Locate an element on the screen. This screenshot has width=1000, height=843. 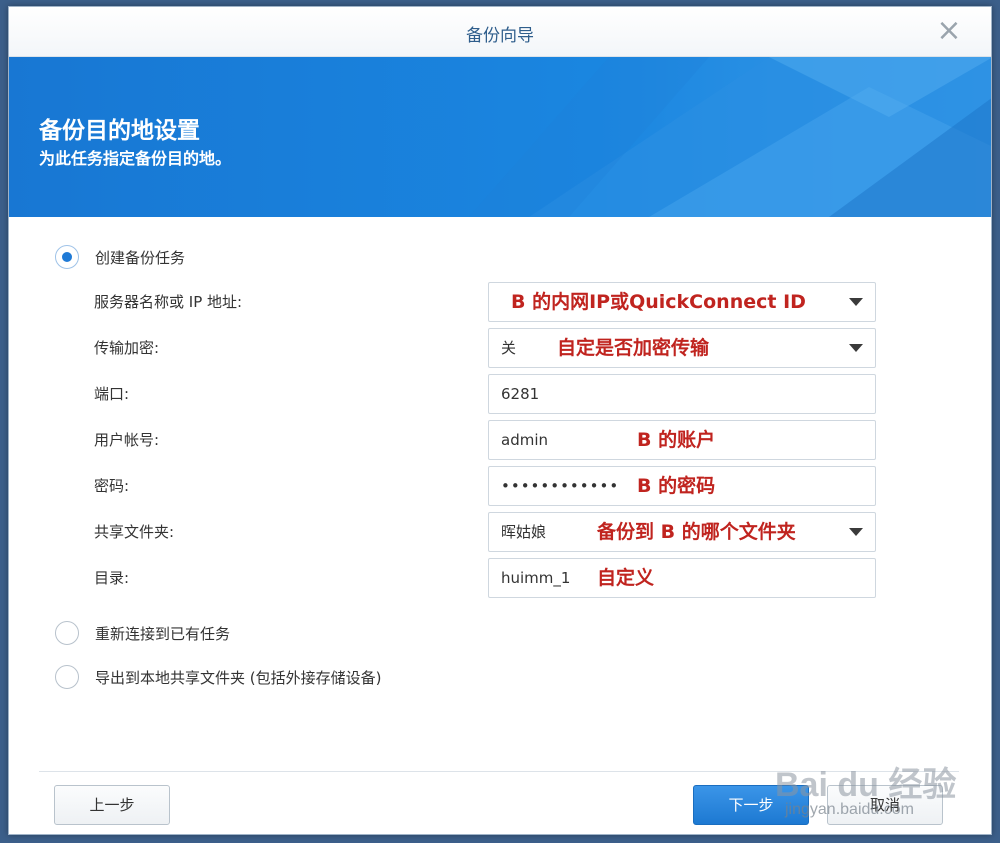
next-button: 下一步 is located at coordinates (751, 805).